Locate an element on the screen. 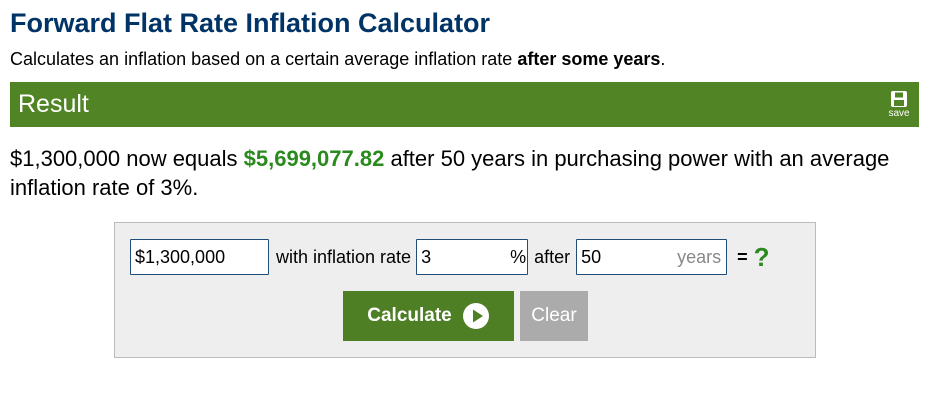 The width and height of the screenshot is (952, 401). result-header-bar: Result save is located at coordinates (464, 104).